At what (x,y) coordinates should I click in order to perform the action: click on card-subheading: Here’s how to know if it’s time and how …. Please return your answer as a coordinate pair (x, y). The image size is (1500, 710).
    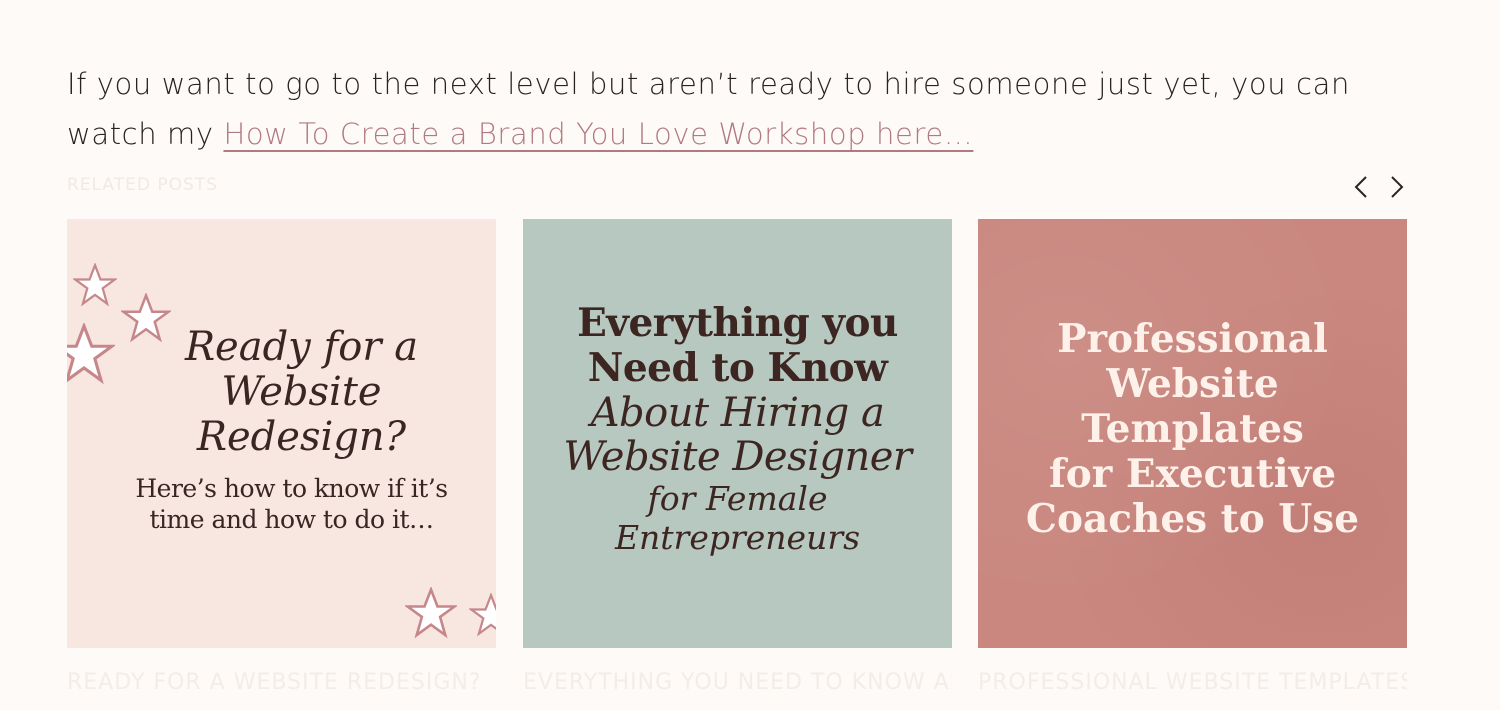
    Looking at the image, I should click on (291, 504).